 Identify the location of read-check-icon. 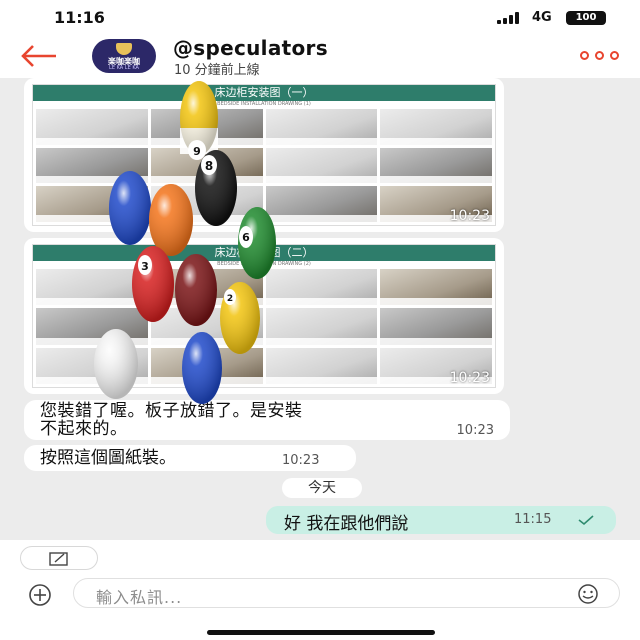
(586, 520).